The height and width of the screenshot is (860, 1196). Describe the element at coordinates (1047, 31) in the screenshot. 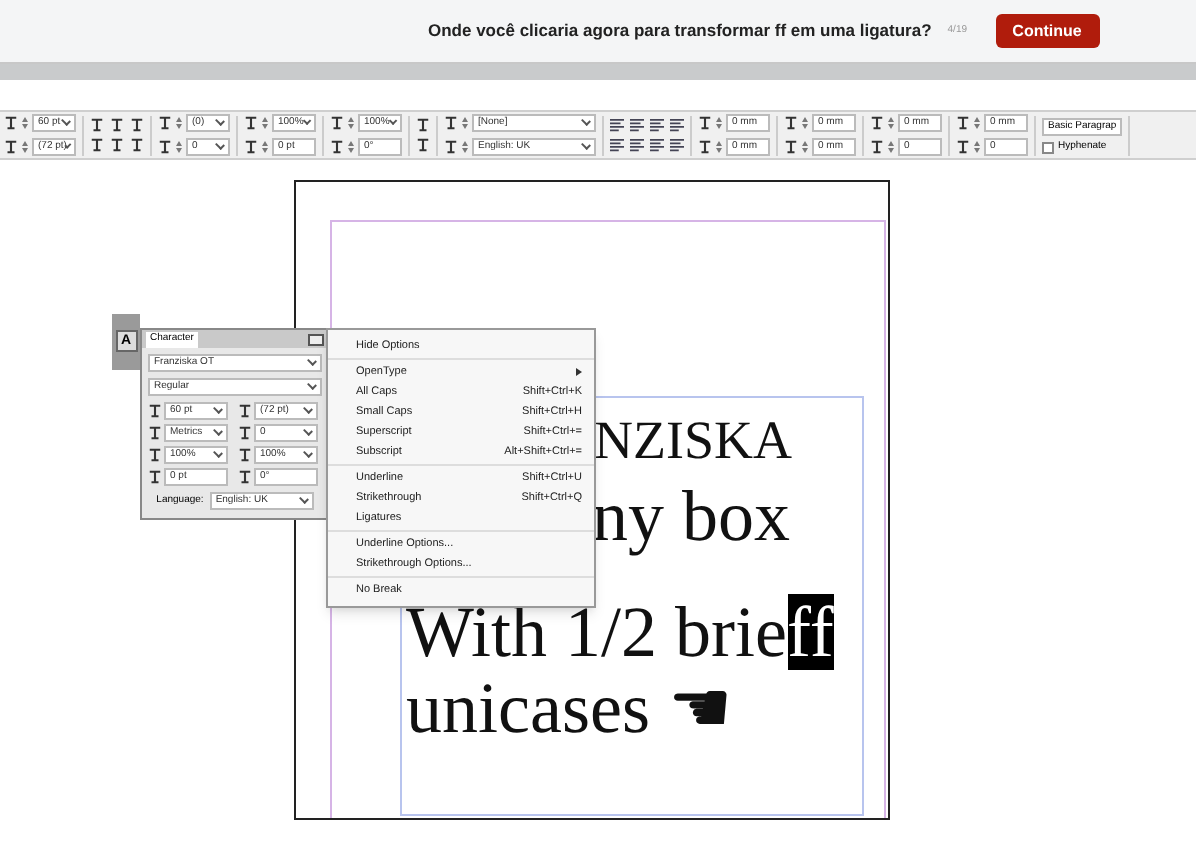

I see `continue-button: Continue` at that location.